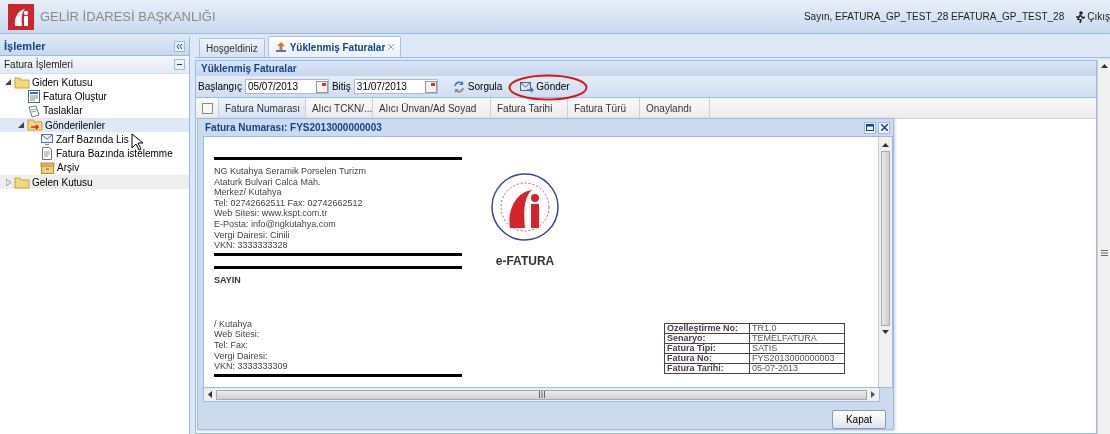 The height and width of the screenshot is (434, 1110). I want to click on seal-logo-icon, so click(525, 207).